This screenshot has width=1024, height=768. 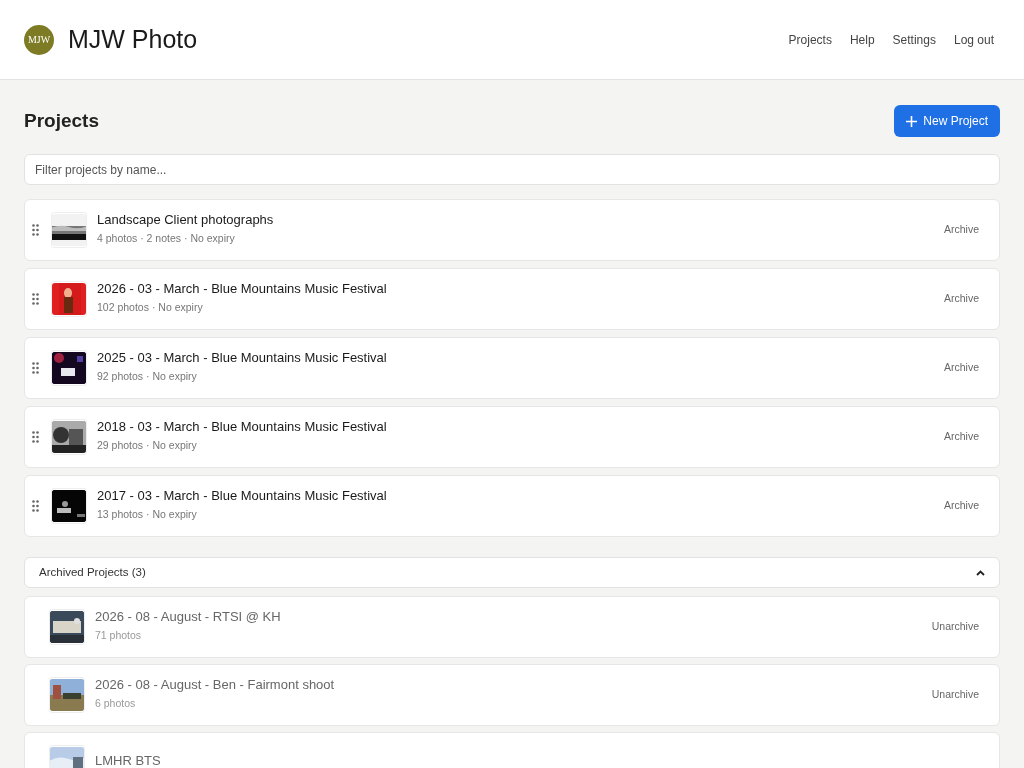 What do you see at coordinates (512, 750) in the screenshot?
I see `project-card: LMHR BTS` at bounding box center [512, 750].